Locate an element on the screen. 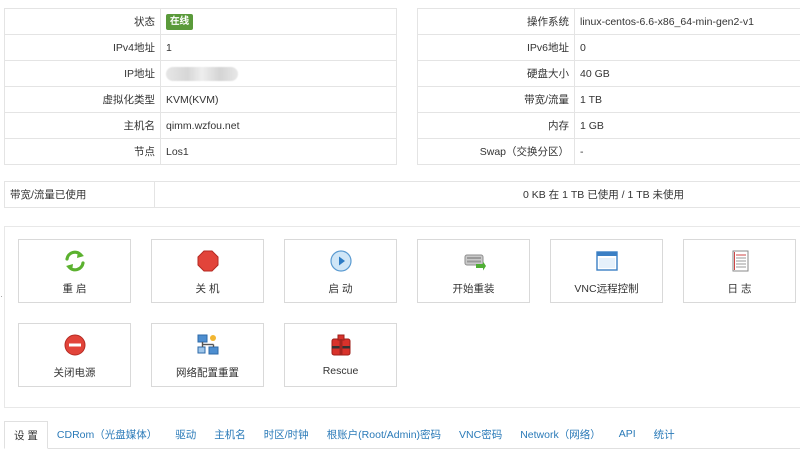 Image resolution: width=800 pixels, height=461 pixels. tab-cdrom: CDRom（光盘媒体） is located at coordinates (107, 434).